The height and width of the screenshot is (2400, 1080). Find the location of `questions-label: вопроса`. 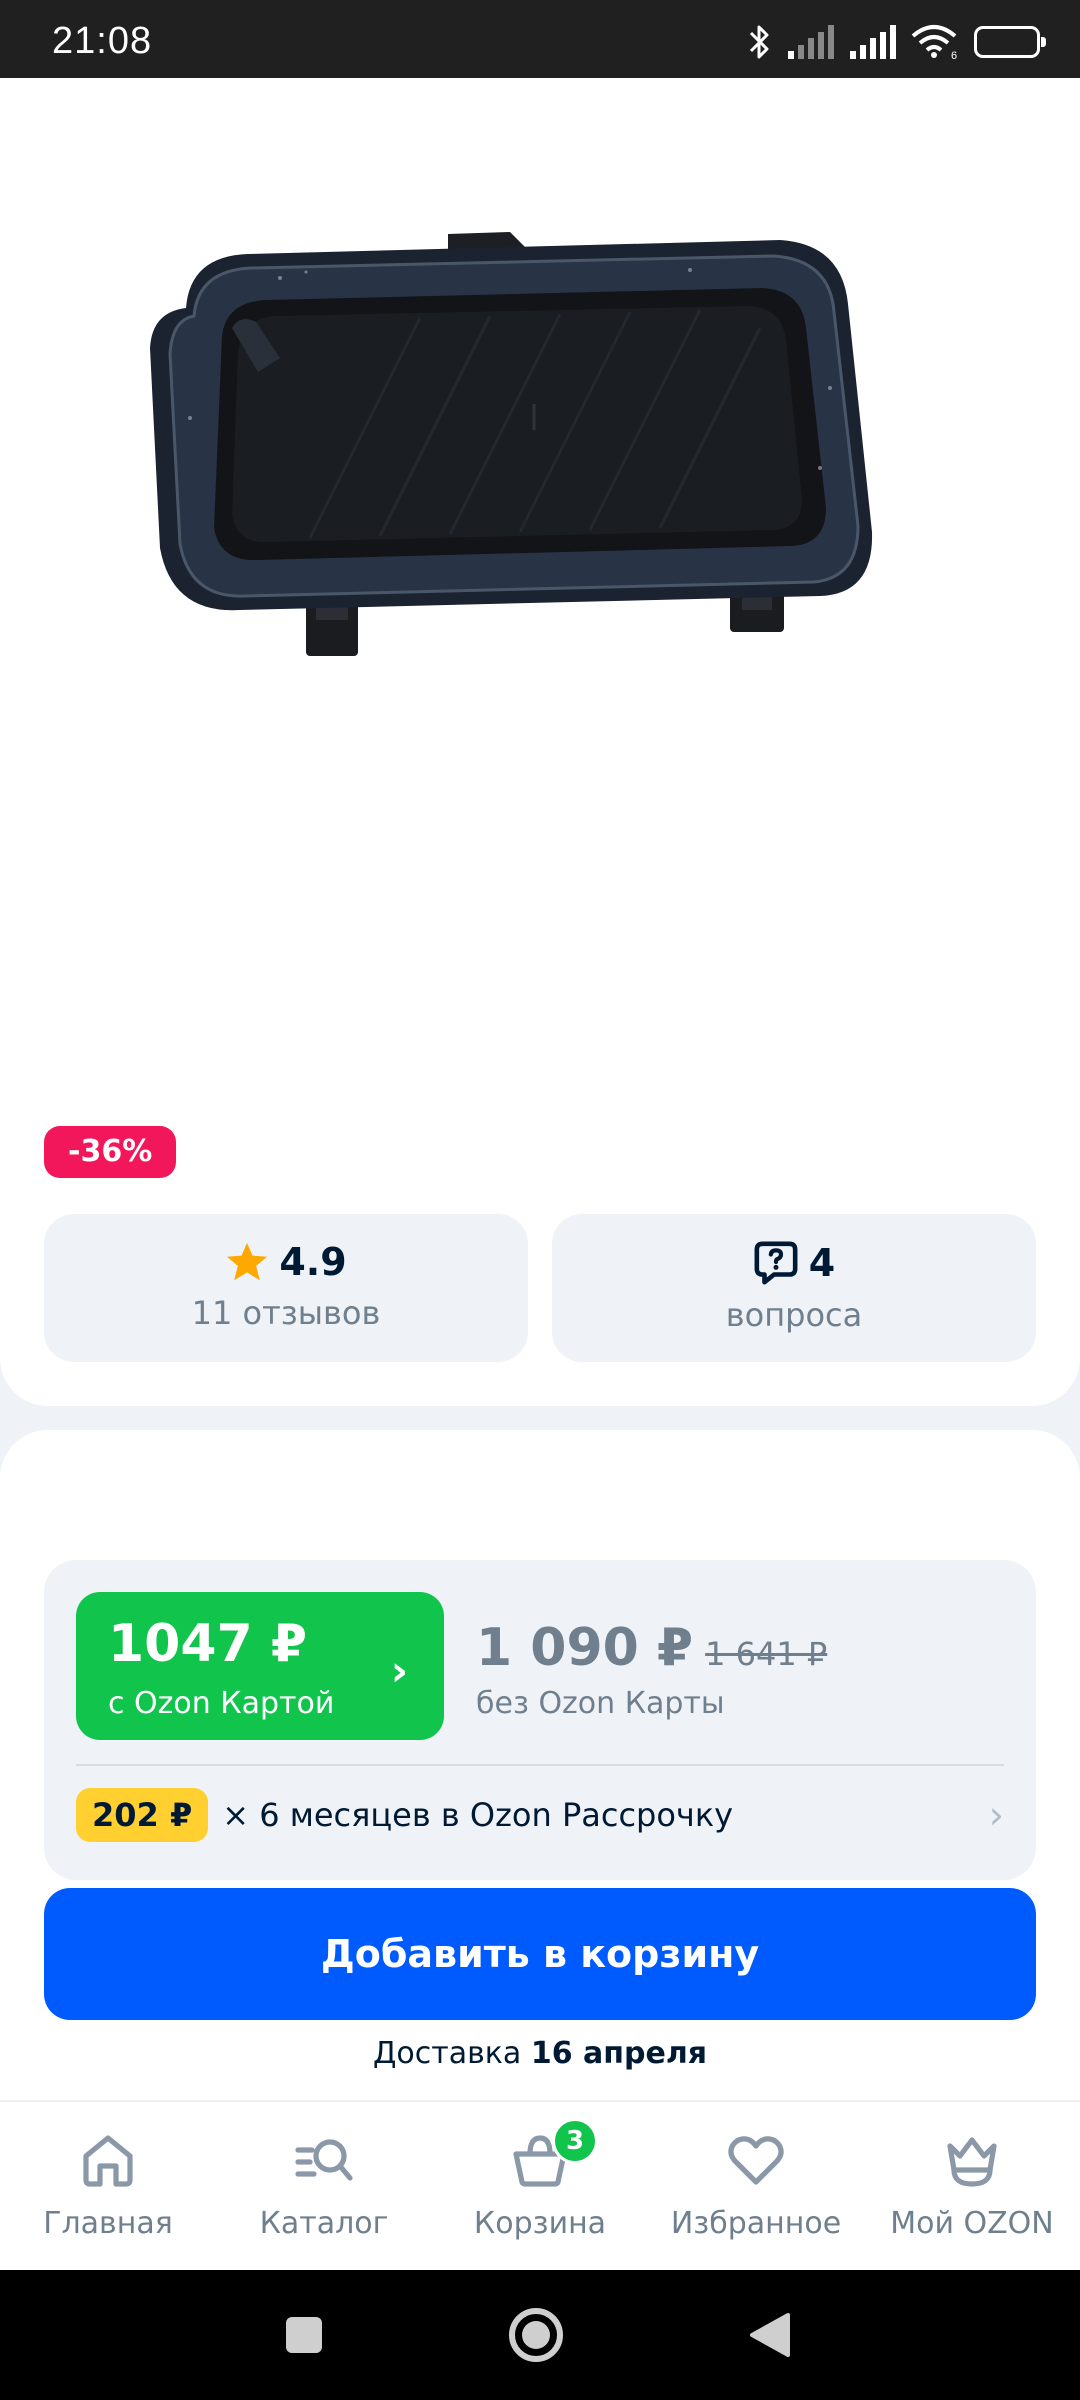

questions-label: вопроса is located at coordinates (794, 1315).